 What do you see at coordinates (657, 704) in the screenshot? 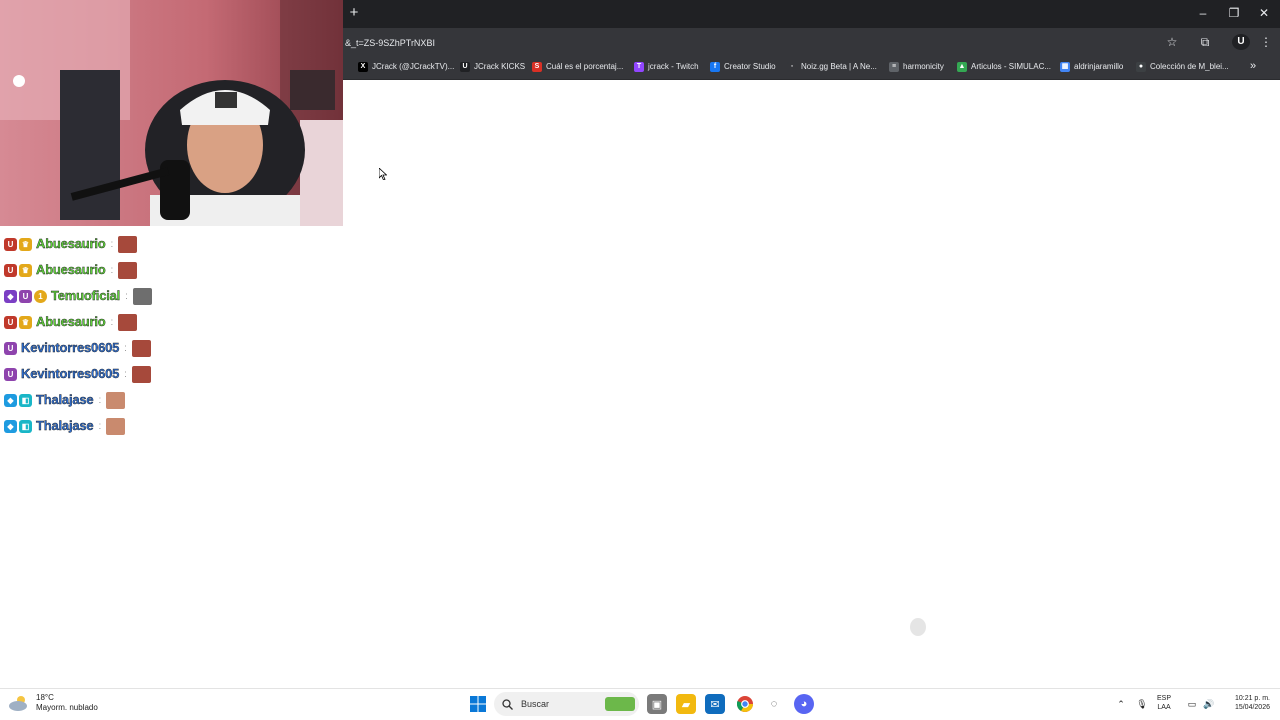
I see `task-view-icon: ▣` at bounding box center [657, 704].